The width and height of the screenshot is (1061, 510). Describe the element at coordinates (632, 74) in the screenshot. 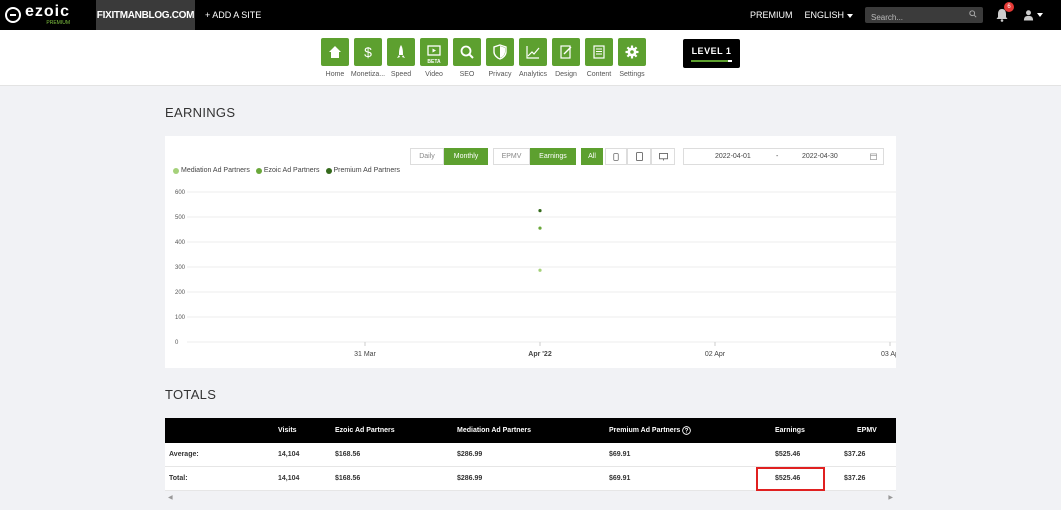

I see `nav-label: Settings` at that location.